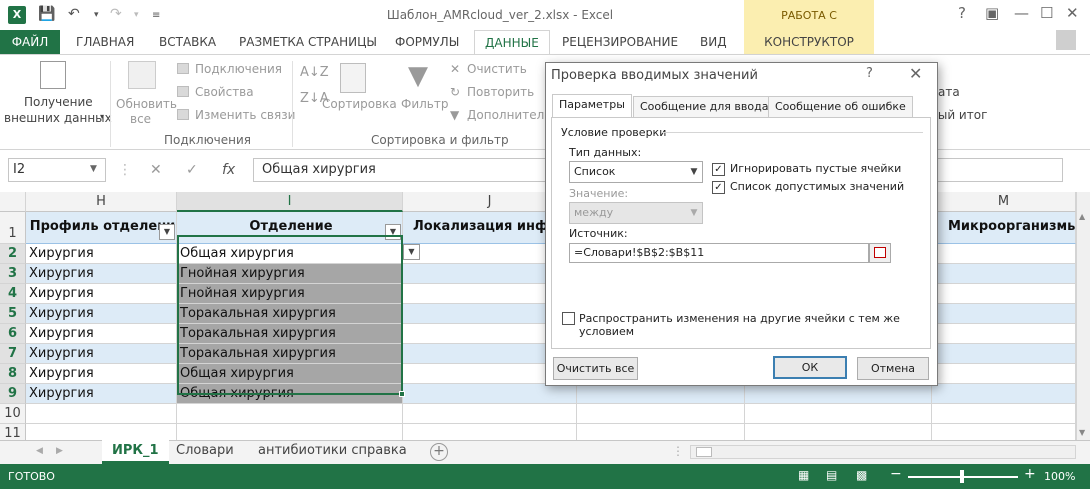 This screenshot has height=489, width=1090. What do you see at coordinates (13, 334) in the screenshot?
I see `row-header: 6` at bounding box center [13, 334].